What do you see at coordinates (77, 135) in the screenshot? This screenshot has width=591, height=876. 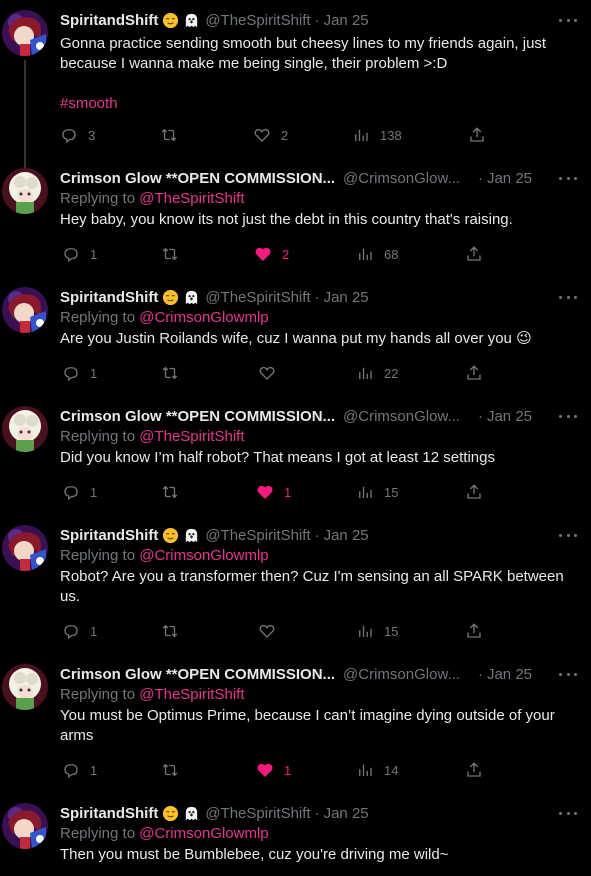 I see `reply-button: 3` at bounding box center [77, 135].